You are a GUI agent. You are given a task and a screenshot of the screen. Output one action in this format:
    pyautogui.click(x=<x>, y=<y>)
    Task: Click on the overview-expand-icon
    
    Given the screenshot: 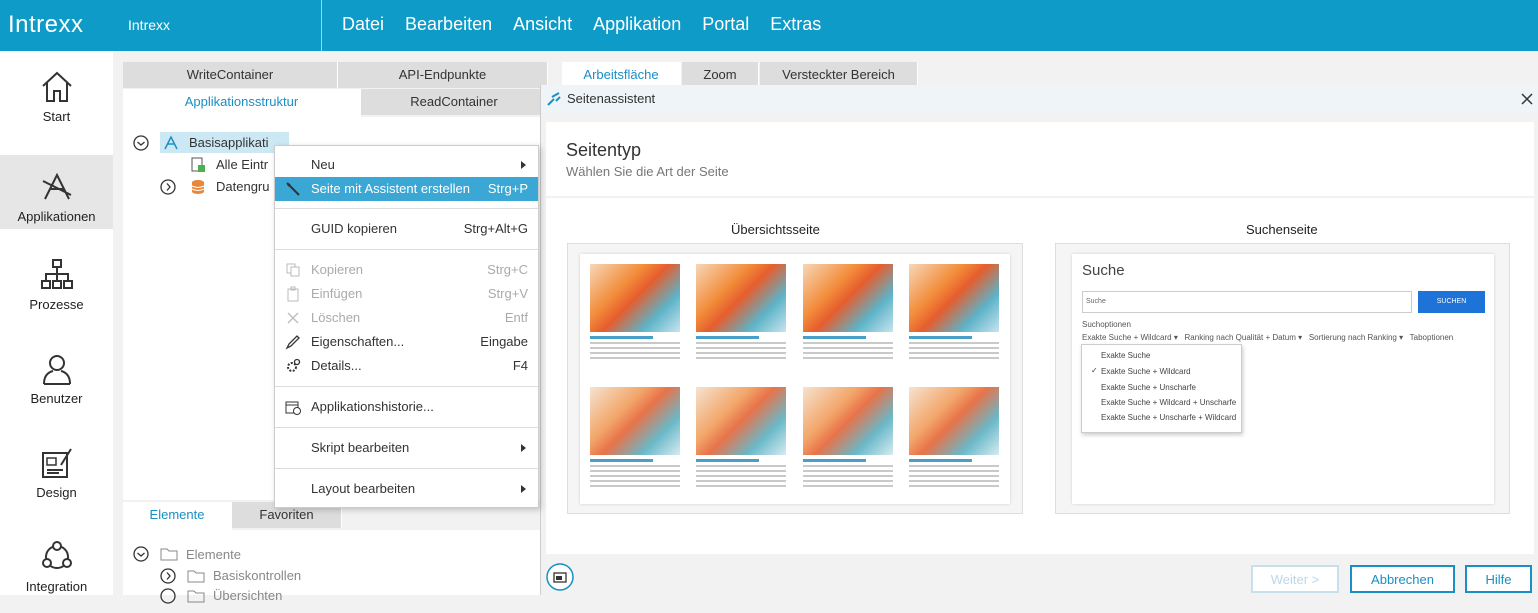 What is the action you would take?
    pyautogui.click(x=168, y=596)
    